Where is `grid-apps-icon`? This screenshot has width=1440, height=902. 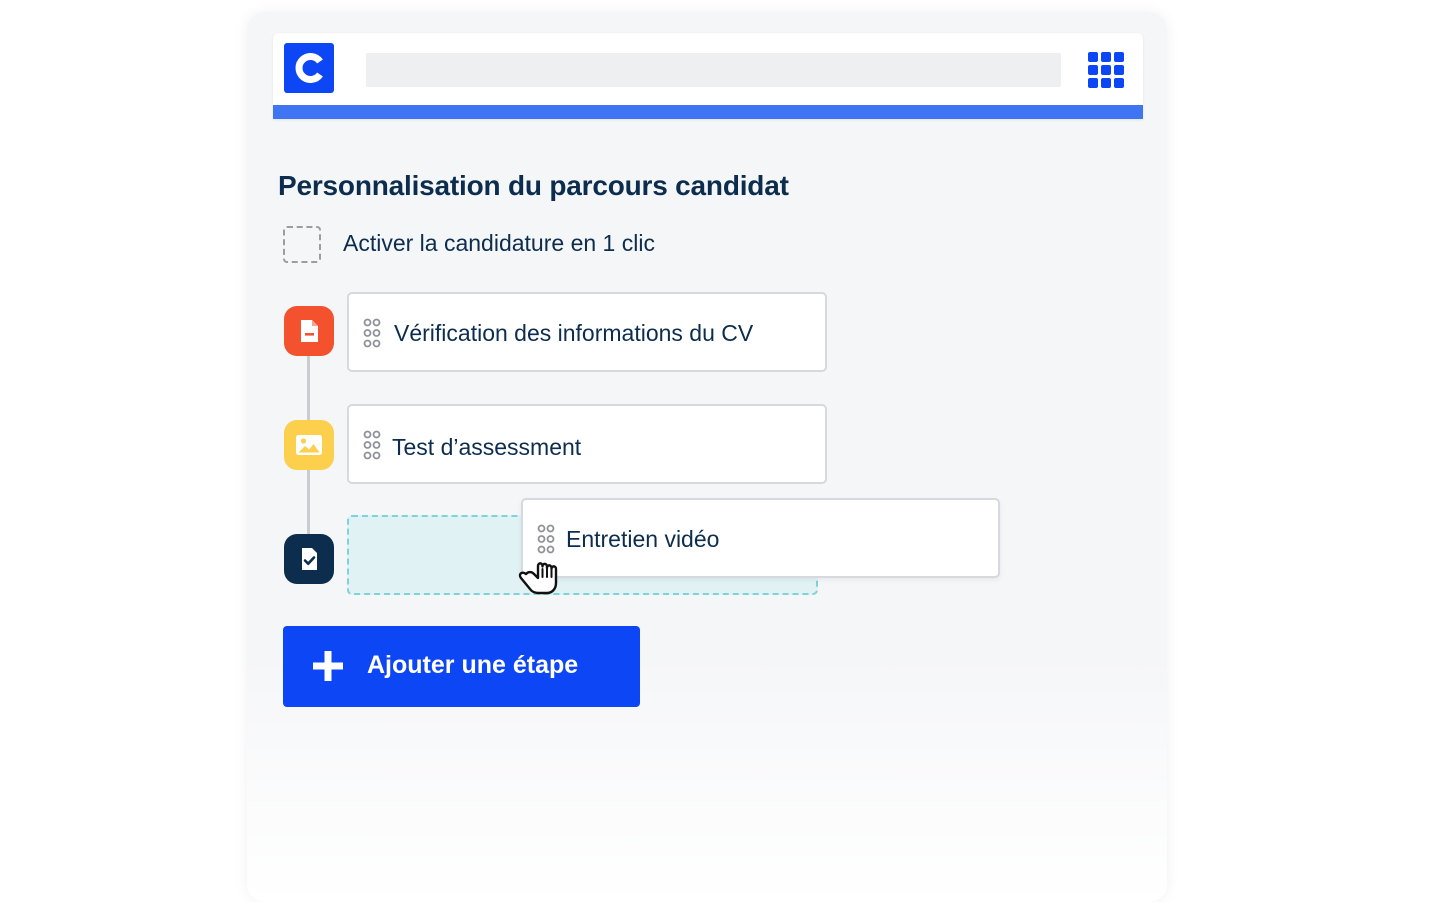
grid-apps-icon is located at coordinates (1106, 70).